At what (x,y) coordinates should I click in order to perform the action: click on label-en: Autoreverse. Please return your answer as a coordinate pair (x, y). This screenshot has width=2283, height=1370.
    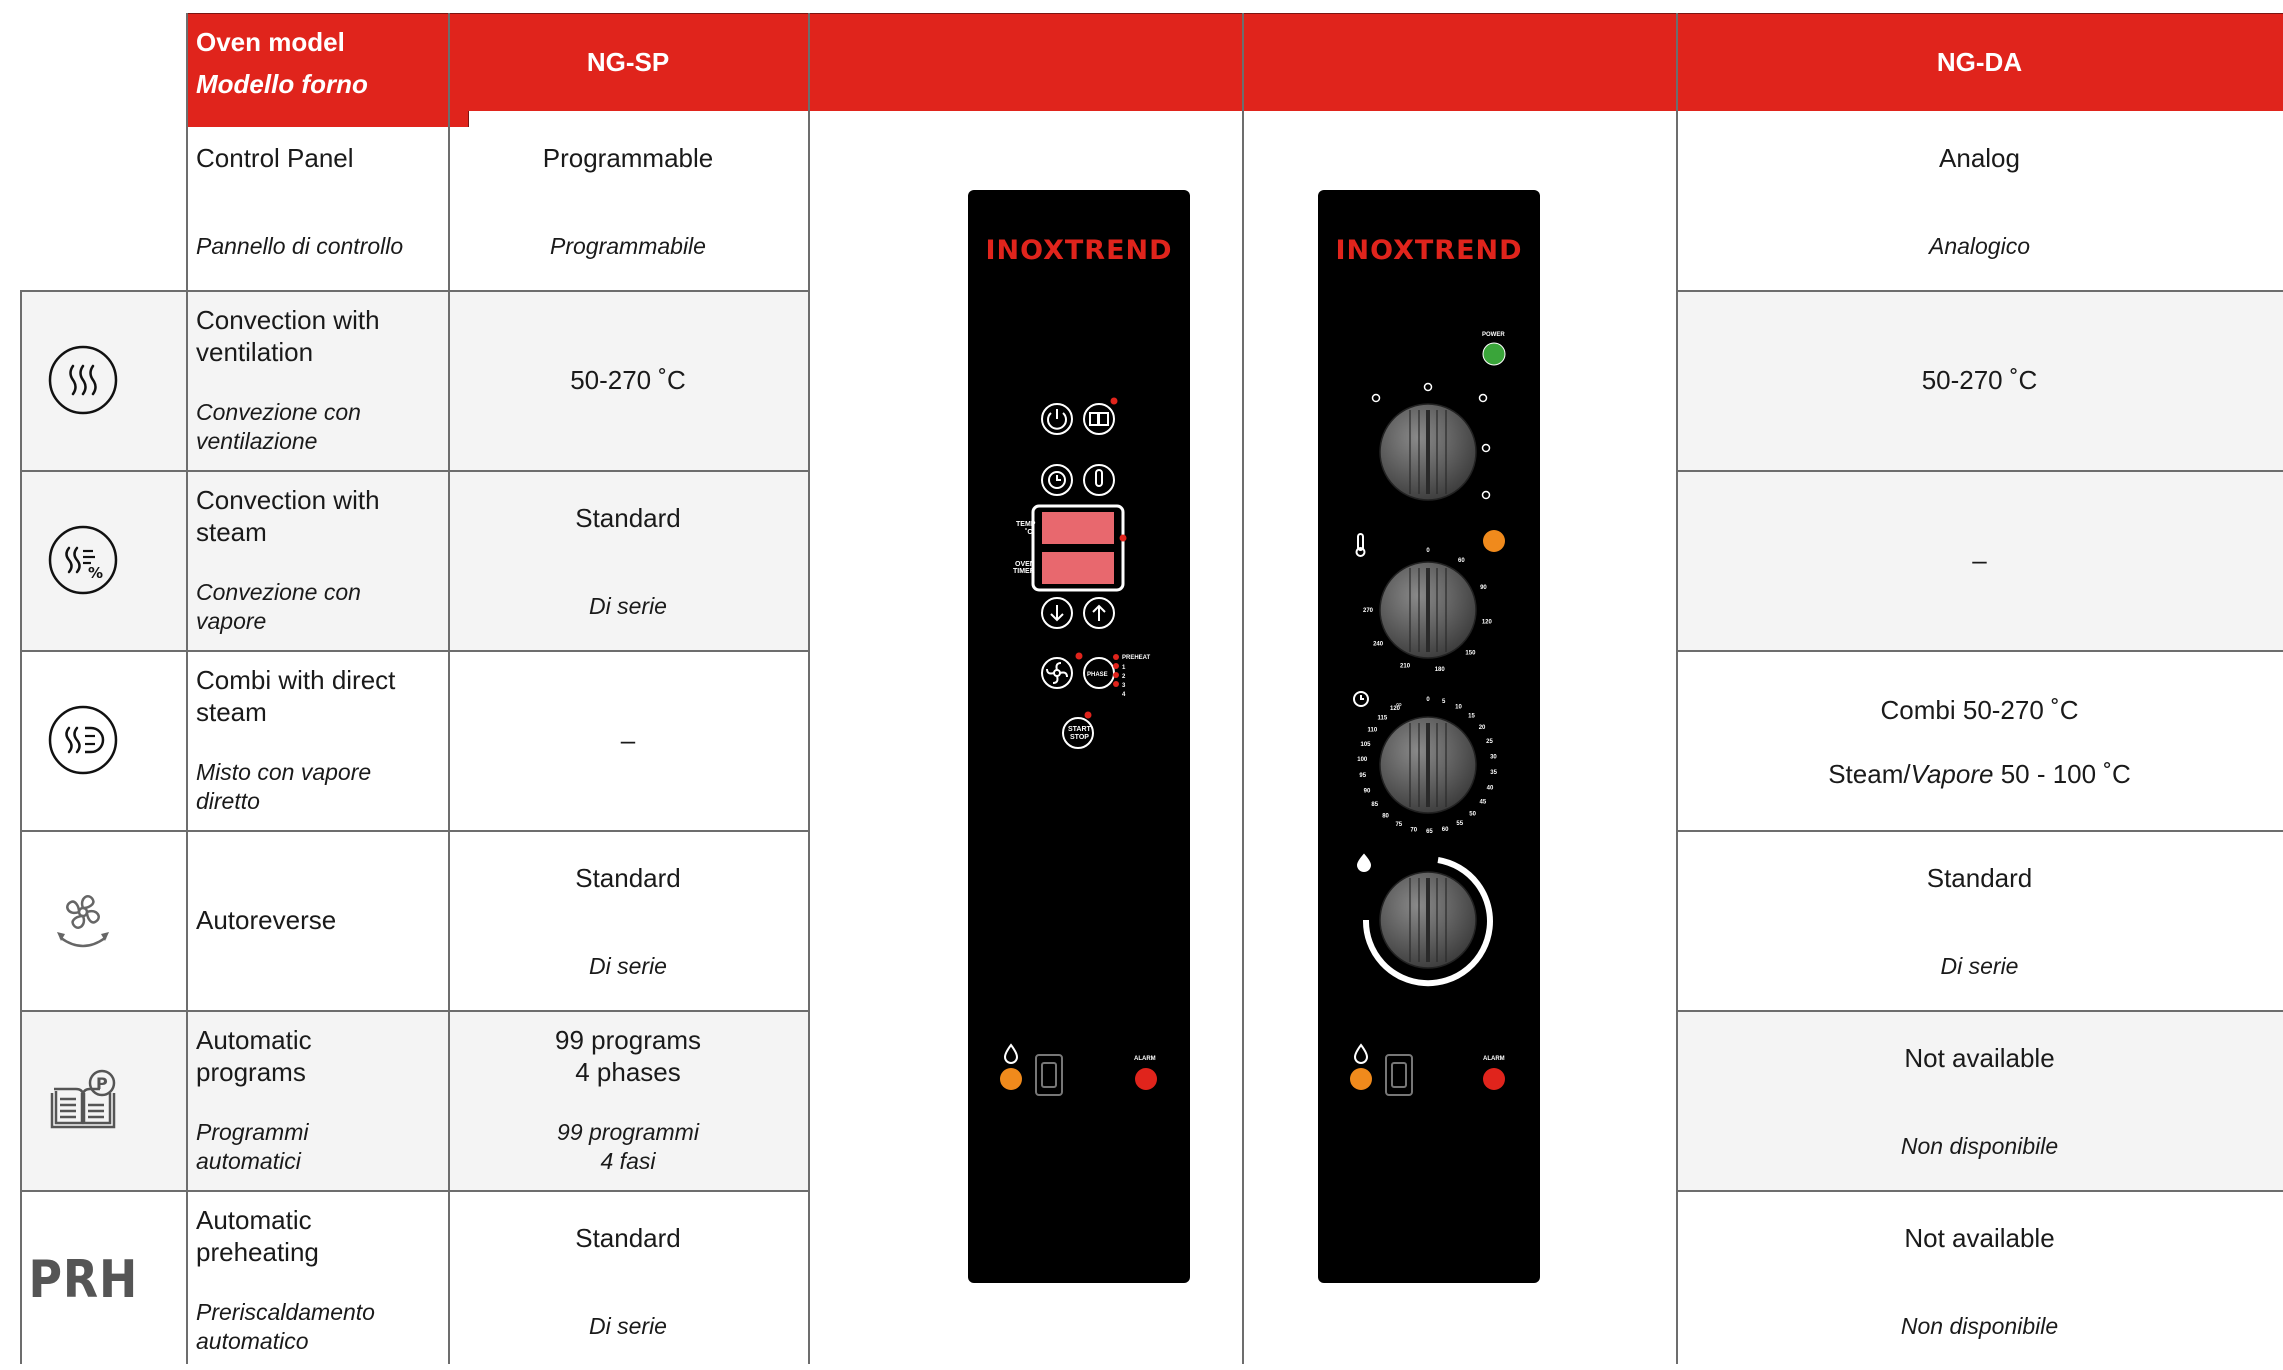
    Looking at the image, I should click on (266, 920).